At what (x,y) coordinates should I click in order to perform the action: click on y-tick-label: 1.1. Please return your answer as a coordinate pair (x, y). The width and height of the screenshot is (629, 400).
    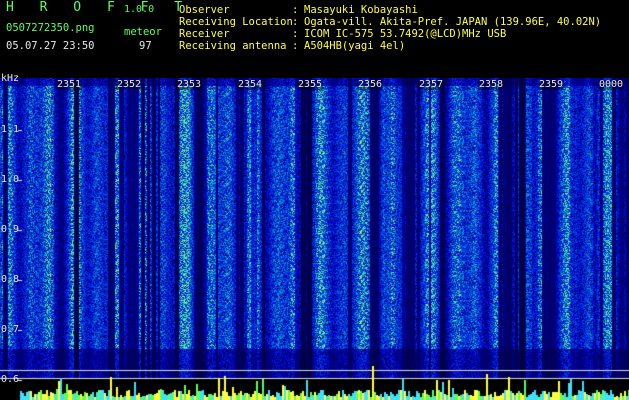
    Looking at the image, I should click on (10, 129).